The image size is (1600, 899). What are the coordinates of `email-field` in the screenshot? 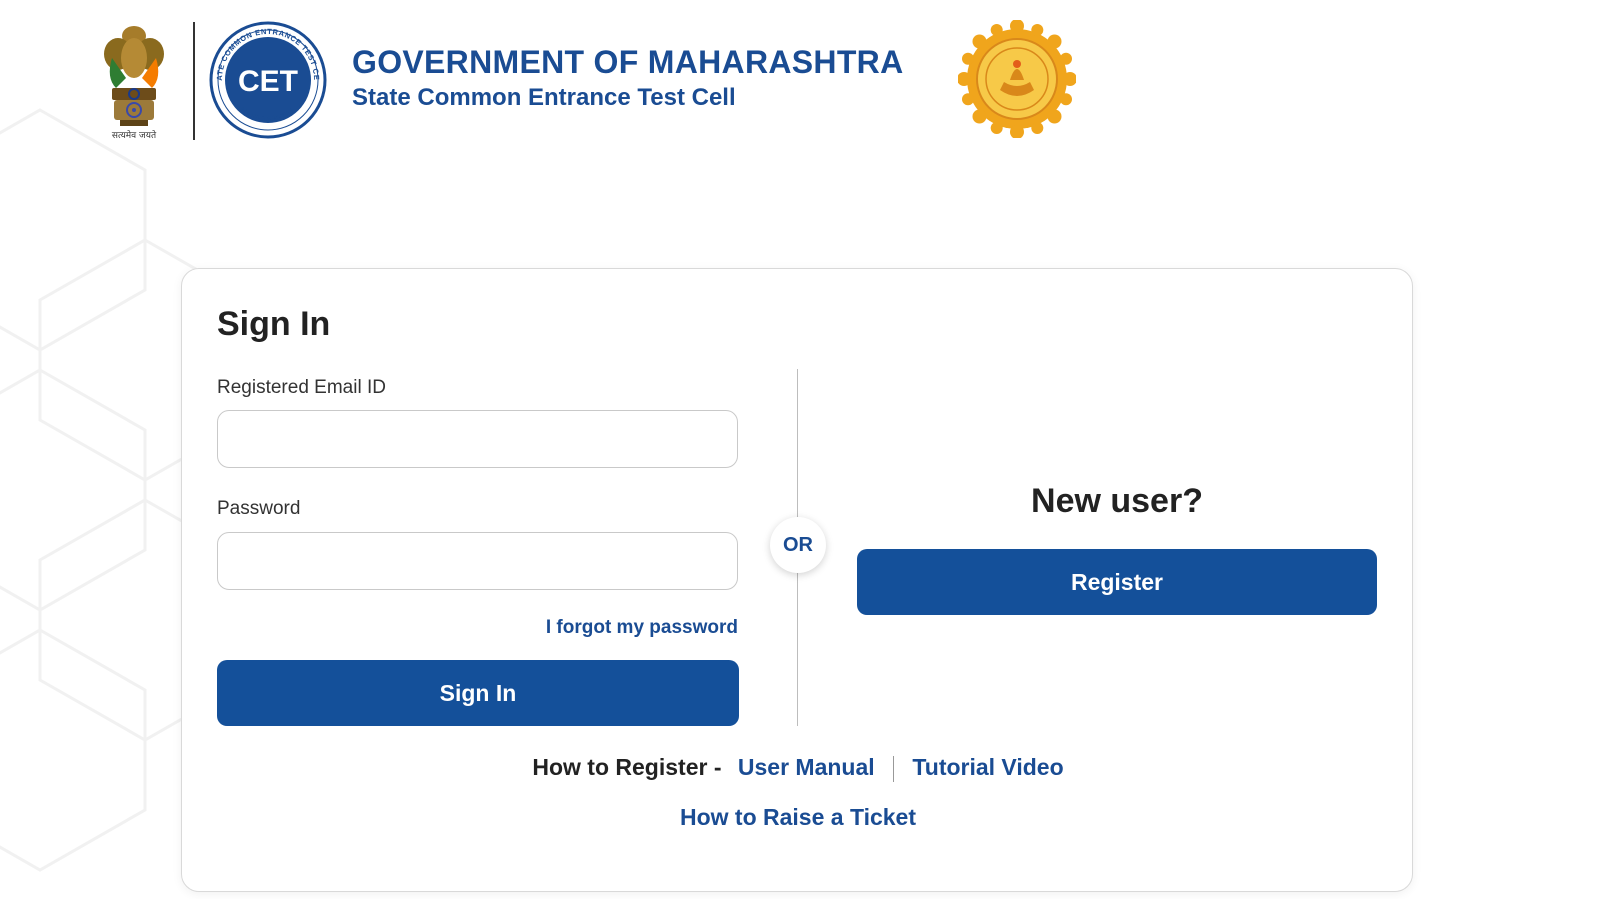 It's located at (477, 439).